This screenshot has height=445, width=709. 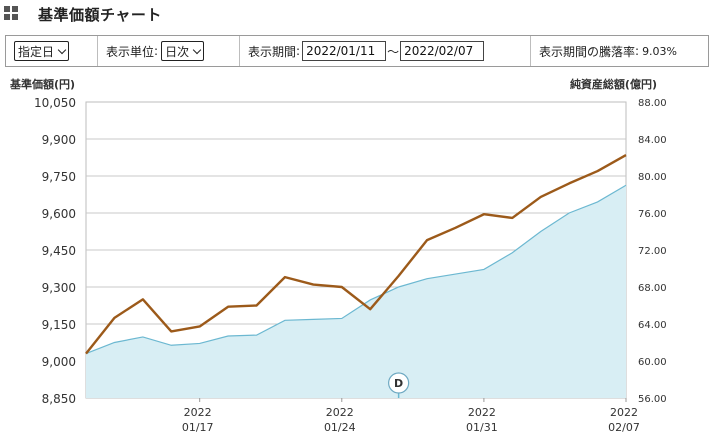 I want to click on unit-select: 日次, so click(x=183, y=51).